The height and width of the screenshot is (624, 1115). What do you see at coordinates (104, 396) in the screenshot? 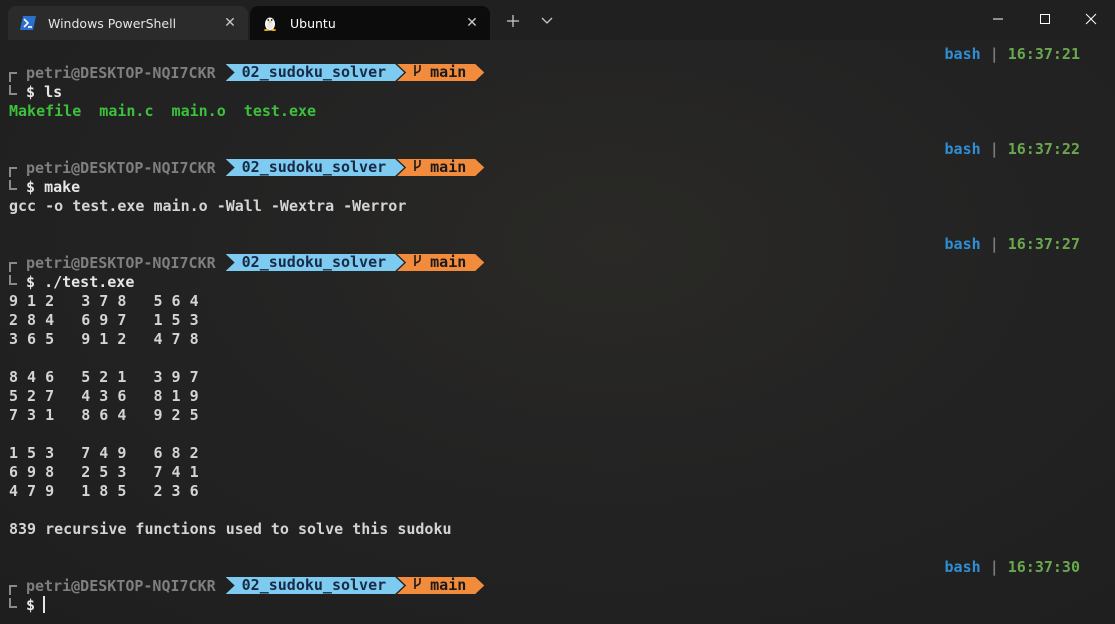
I see `output-line: 5 2 7 4 3 6 8 1 9` at bounding box center [104, 396].